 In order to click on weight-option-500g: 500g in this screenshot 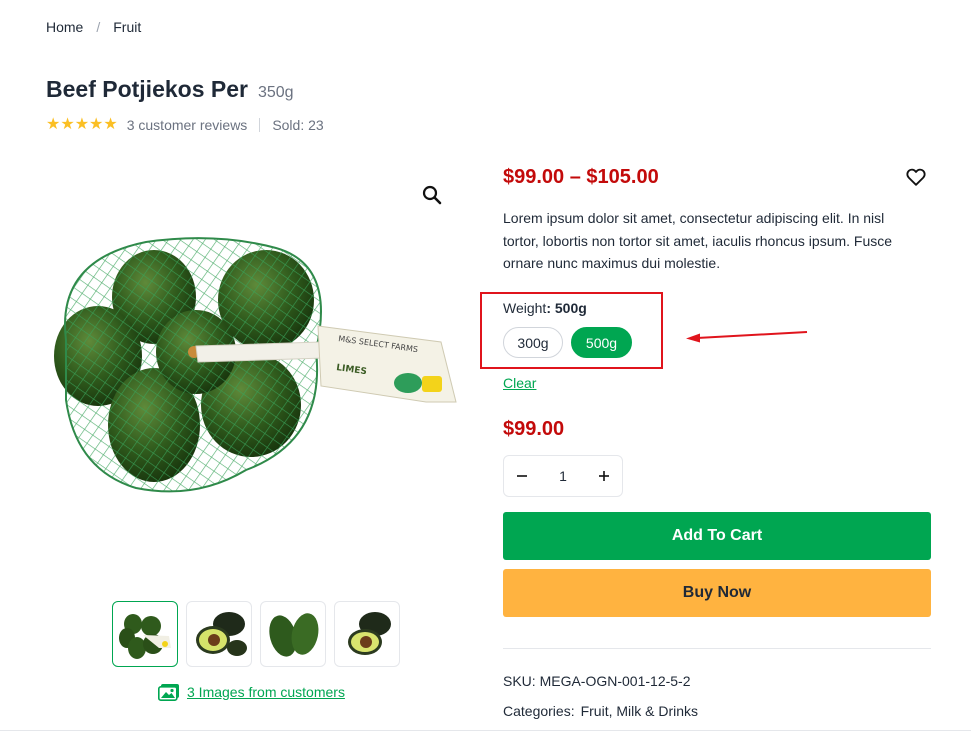, I will do `click(601, 342)`.